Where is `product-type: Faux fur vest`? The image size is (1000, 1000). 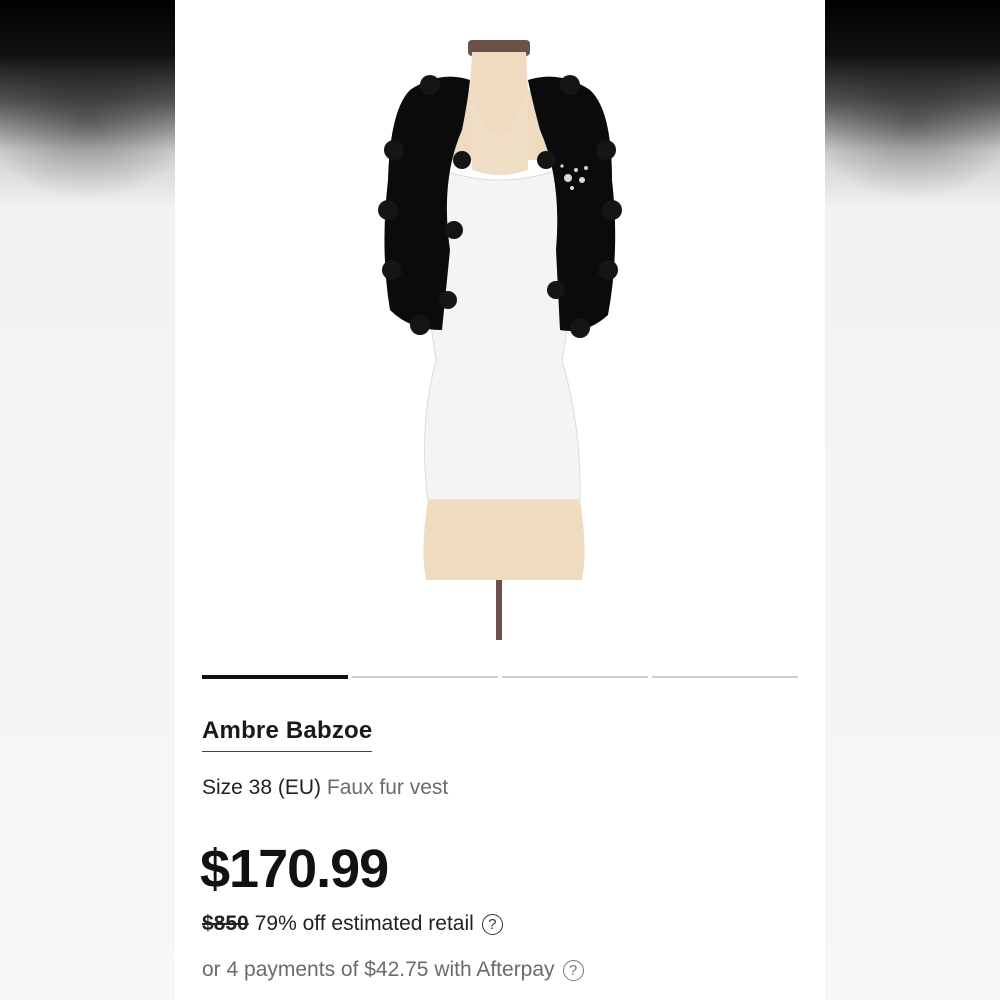
product-type: Faux fur vest is located at coordinates (387, 787).